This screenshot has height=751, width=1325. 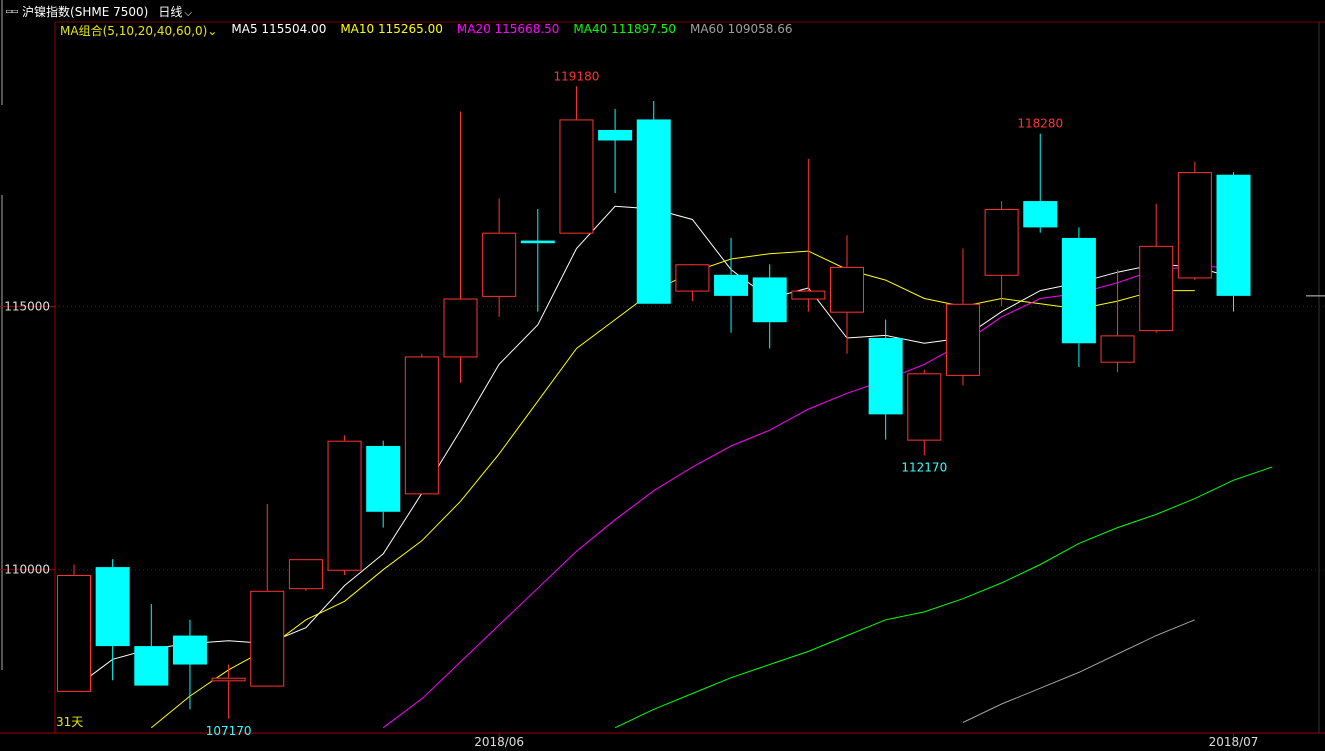 What do you see at coordinates (229, 731) in the screenshot?
I see `price-annotation: 107170` at bounding box center [229, 731].